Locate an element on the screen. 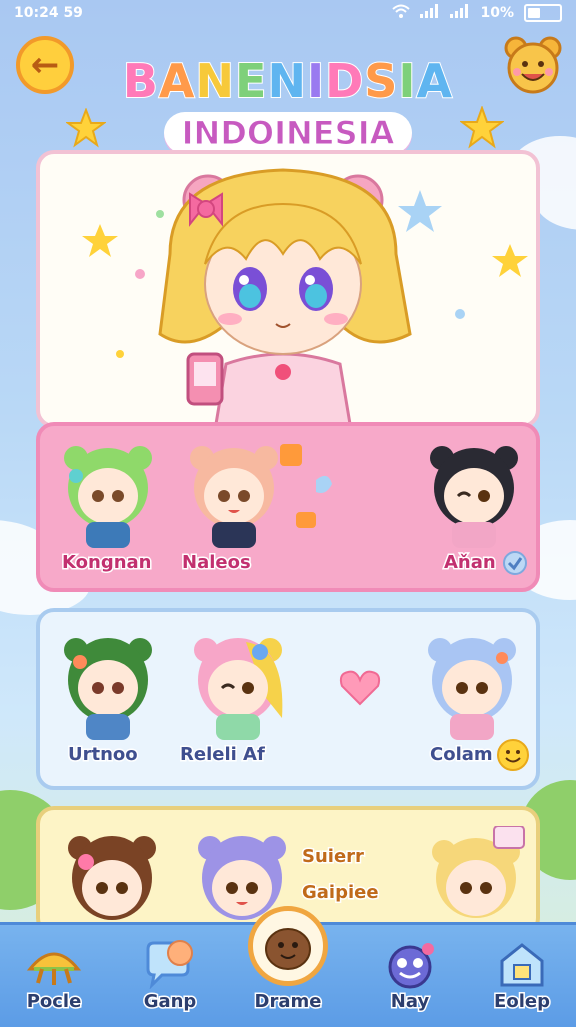 Image resolution: width=576 pixels, height=1027 pixels. row-label: Suierr is located at coordinates (333, 857).